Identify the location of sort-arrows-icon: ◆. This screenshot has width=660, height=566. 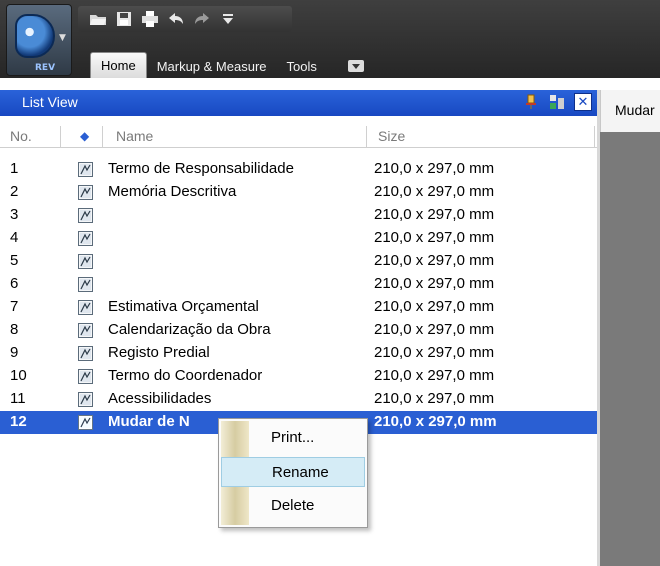
(84, 136).